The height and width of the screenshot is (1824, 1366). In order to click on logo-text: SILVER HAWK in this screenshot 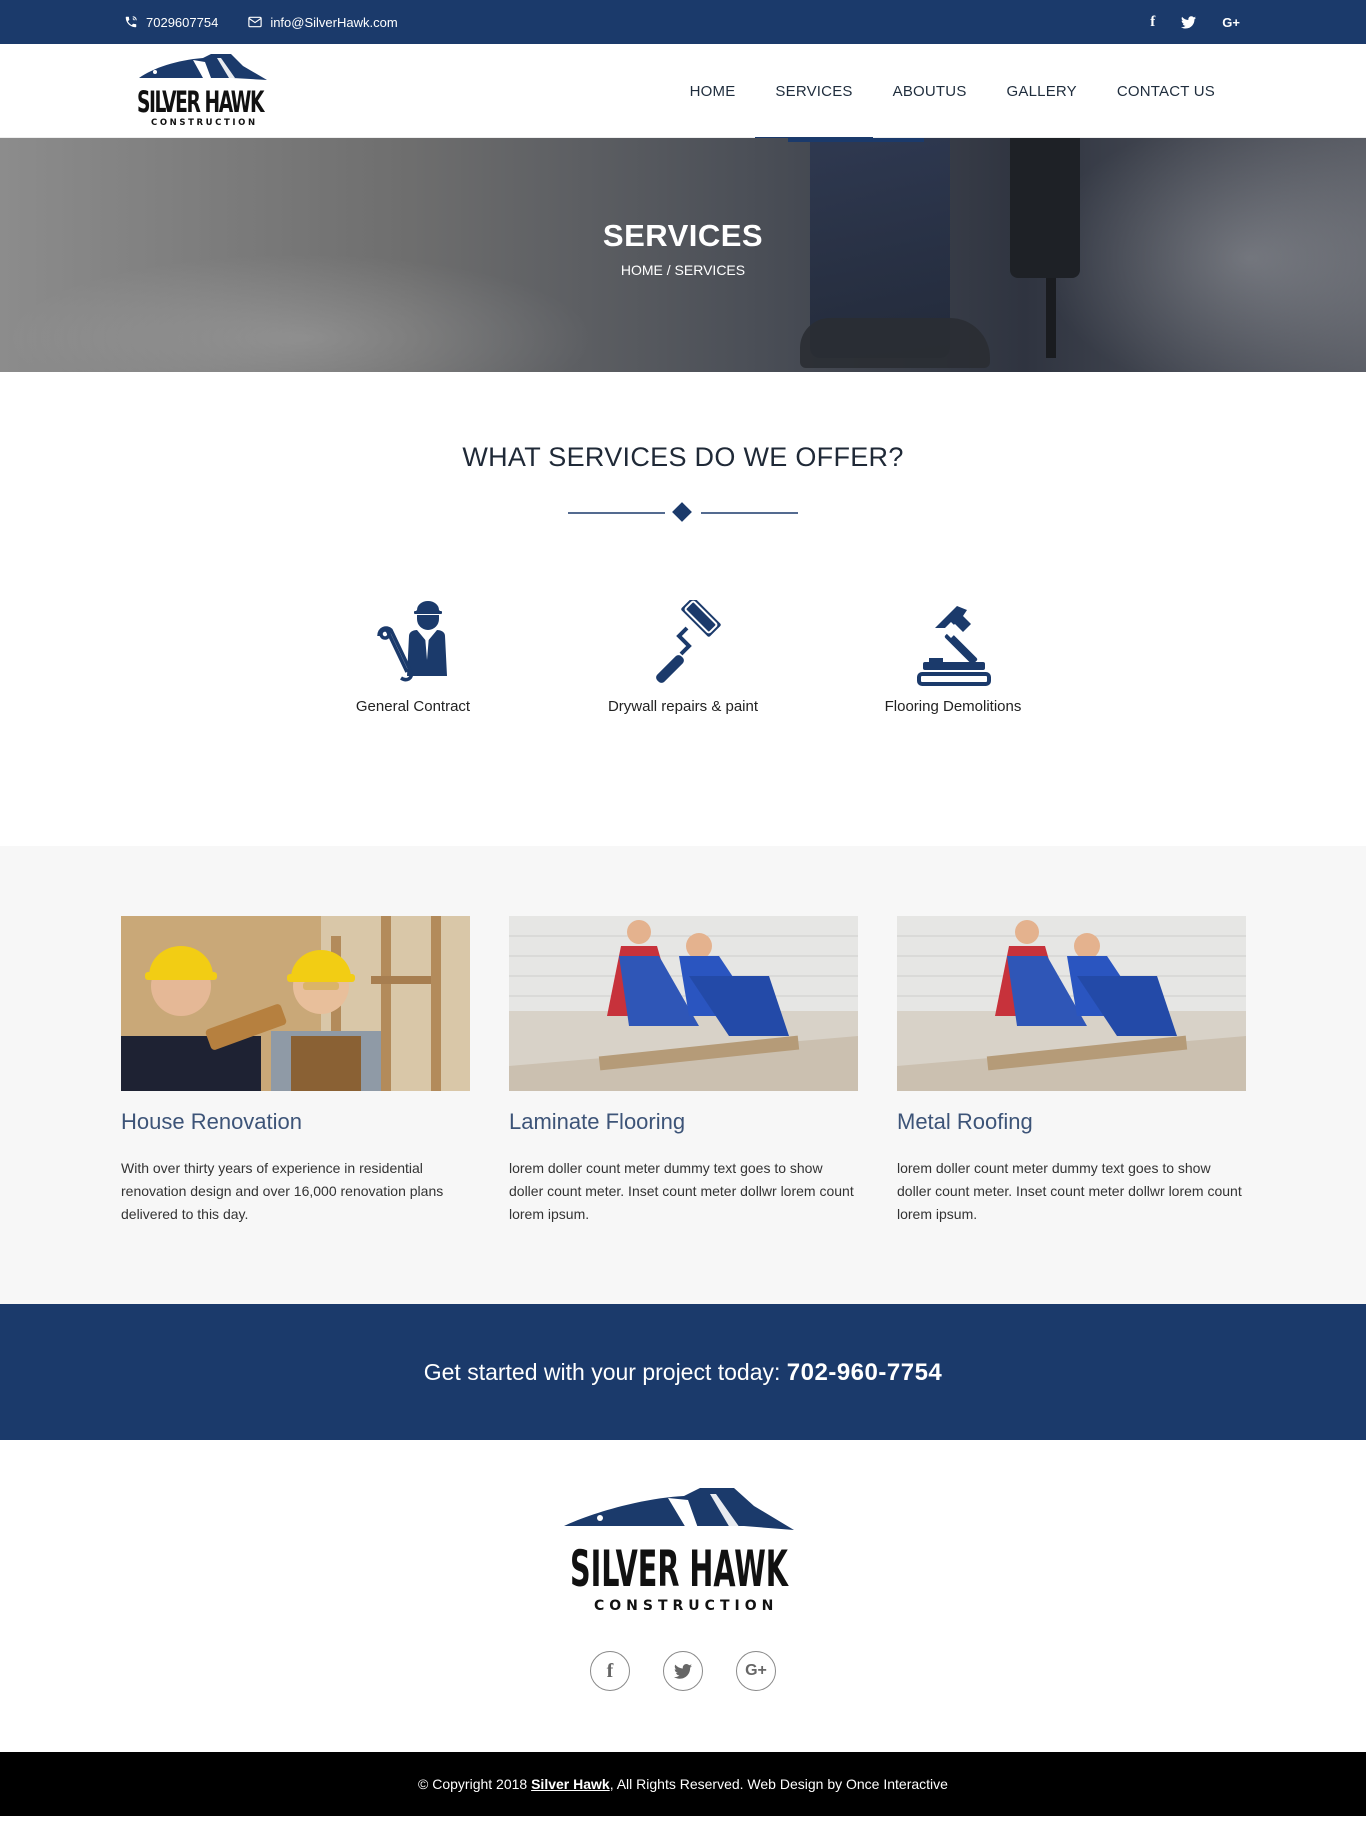, I will do `click(201, 102)`.